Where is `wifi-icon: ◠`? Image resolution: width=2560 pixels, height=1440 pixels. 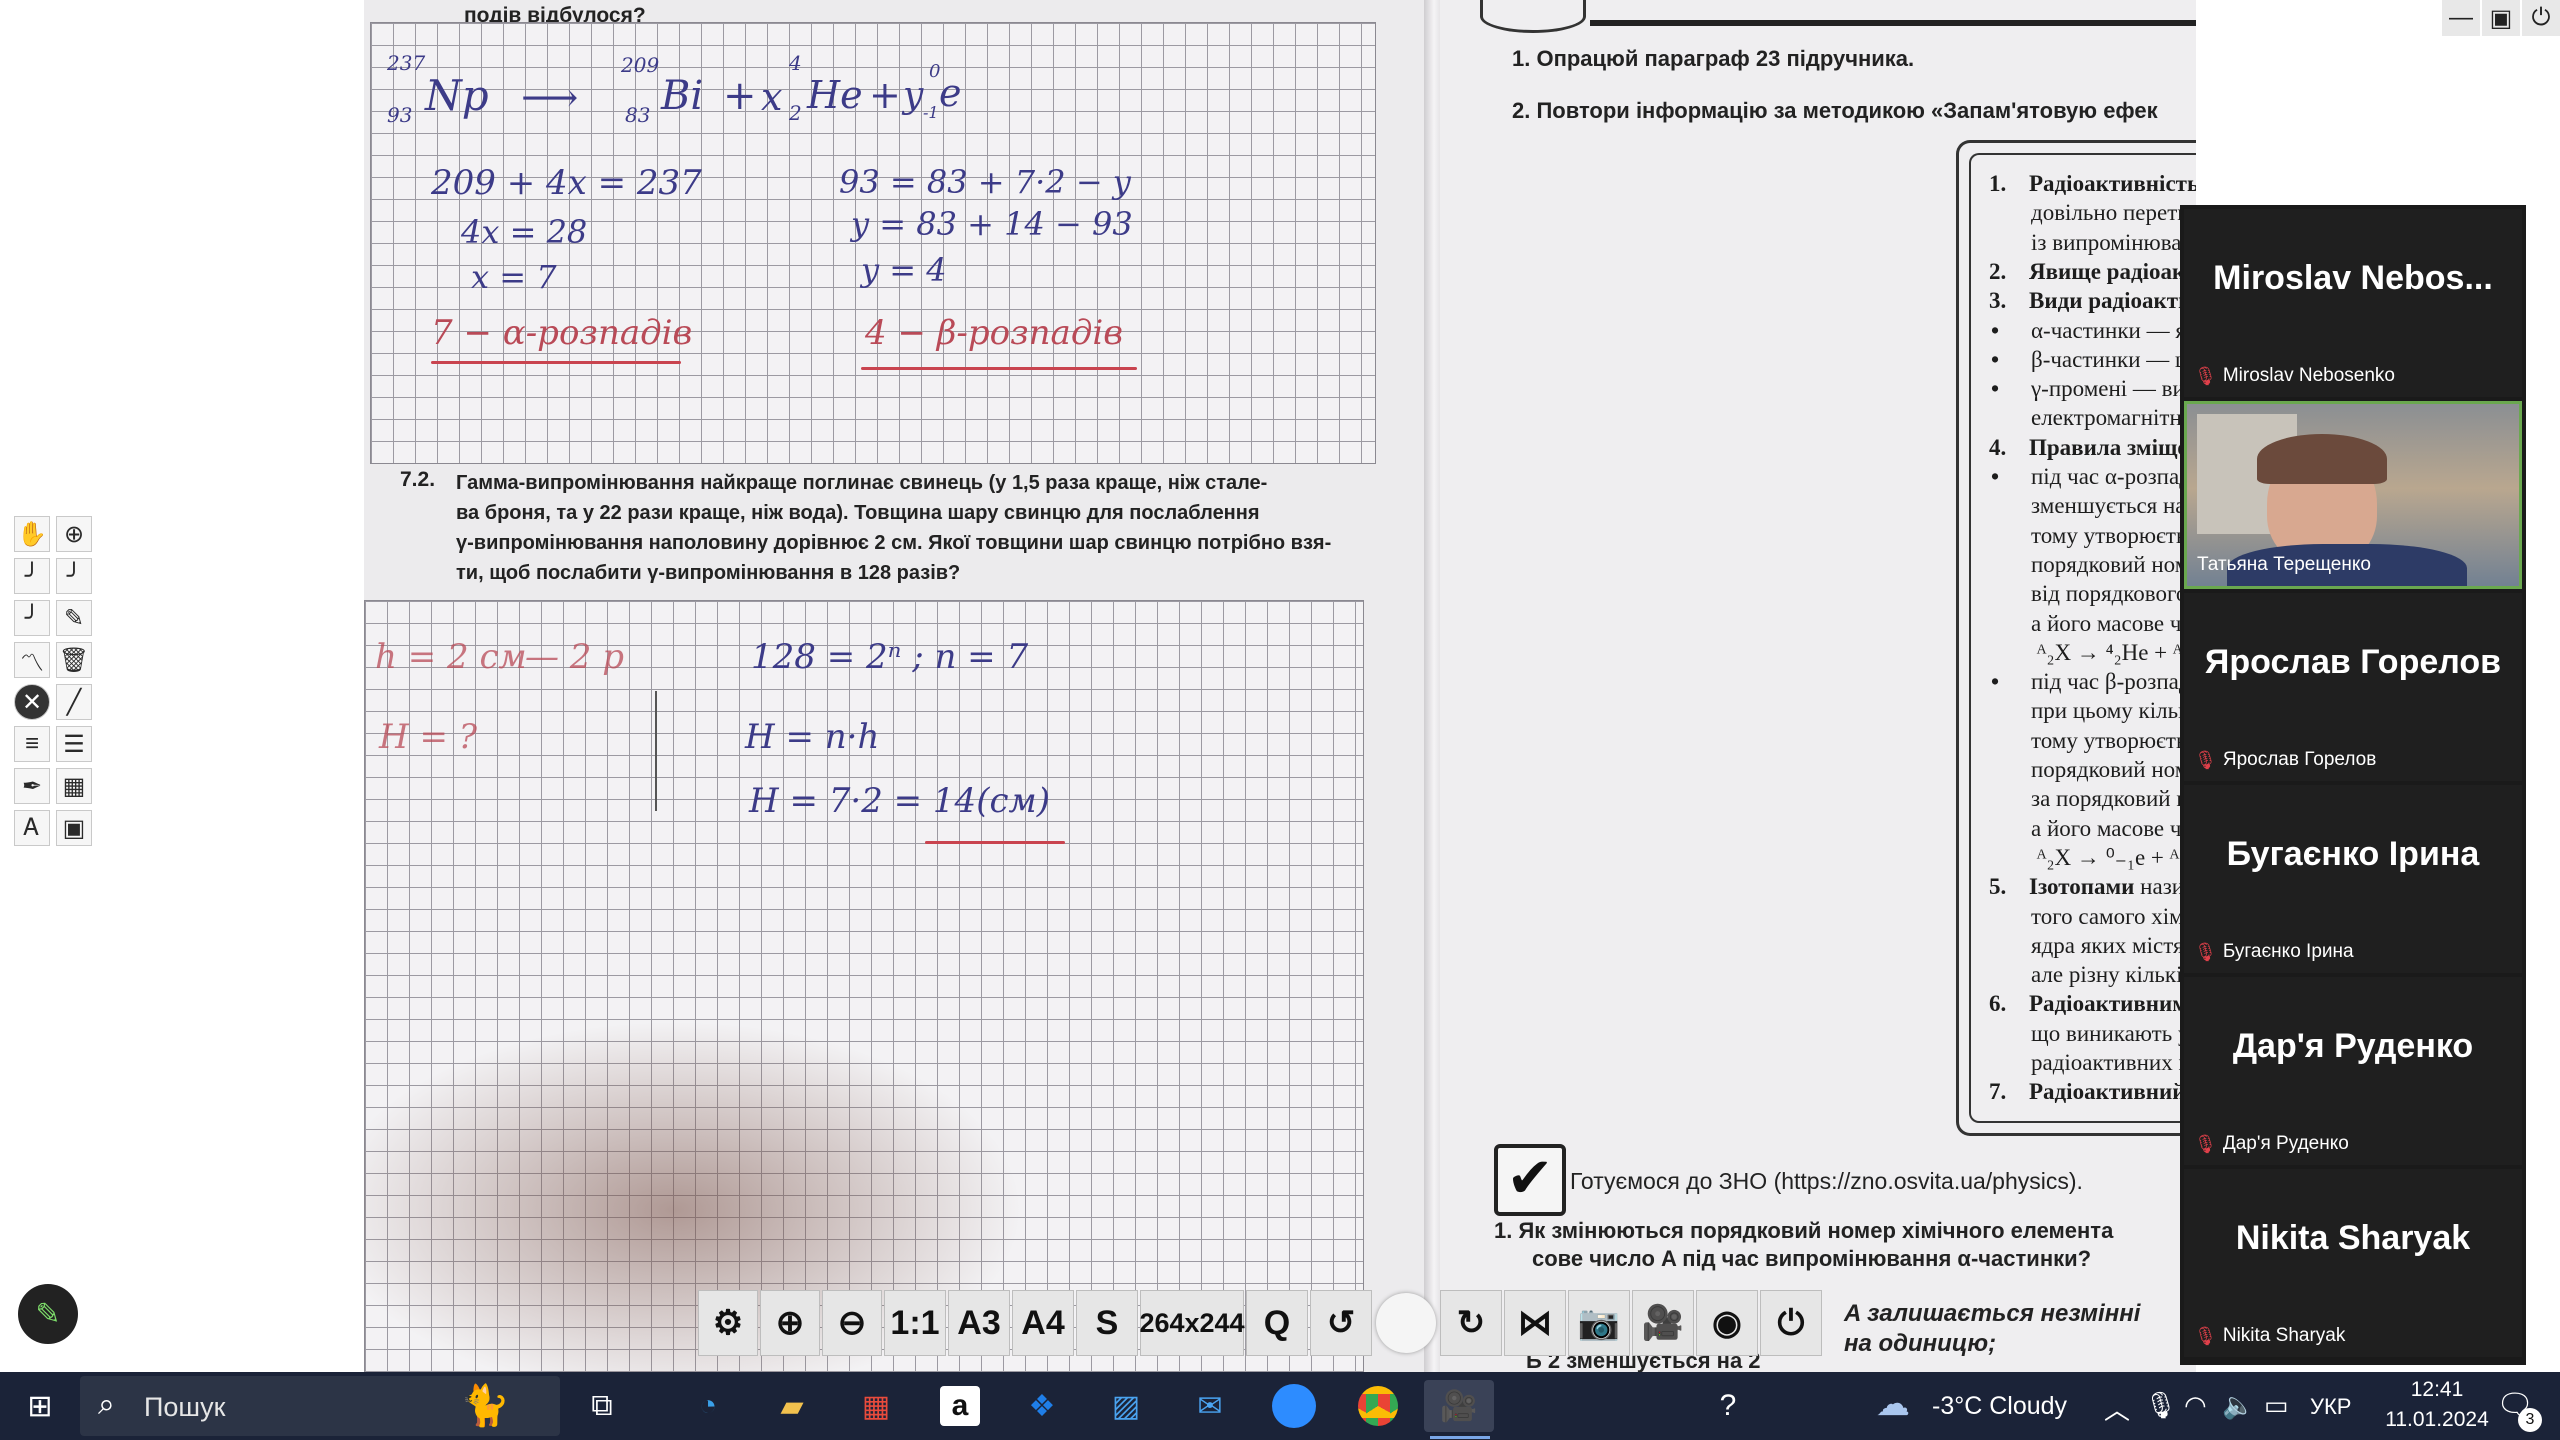 wifi-icon: ◠ is located at coordinates (2195, 1405).